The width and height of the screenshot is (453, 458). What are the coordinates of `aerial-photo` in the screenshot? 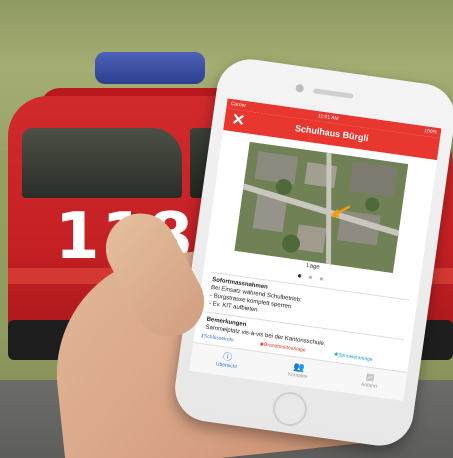 It's located at (321, 207).